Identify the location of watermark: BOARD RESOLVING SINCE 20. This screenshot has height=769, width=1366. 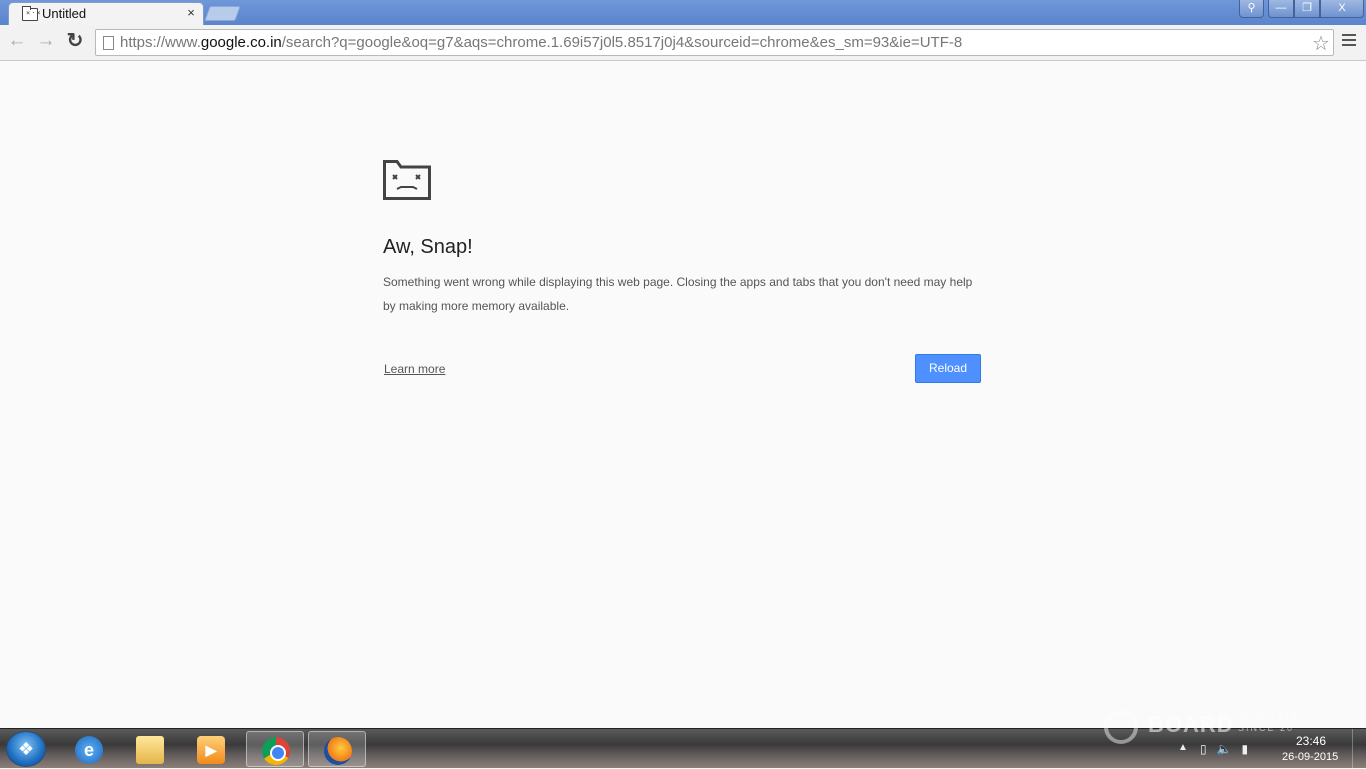
(1209, 724).